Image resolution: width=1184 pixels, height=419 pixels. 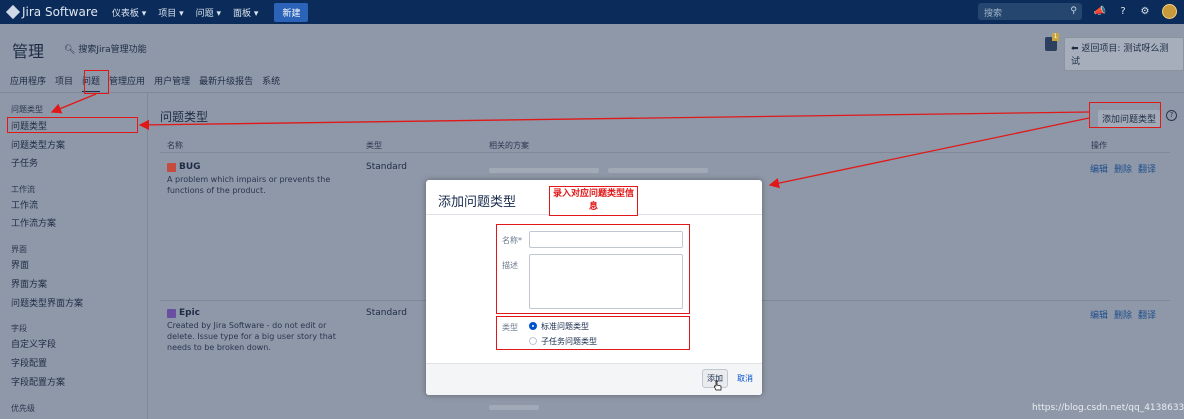 What do you see at coordinates (1171, 115) in the screenshot?
I see `help-icon: ?` at bounding box center [1171, 115].